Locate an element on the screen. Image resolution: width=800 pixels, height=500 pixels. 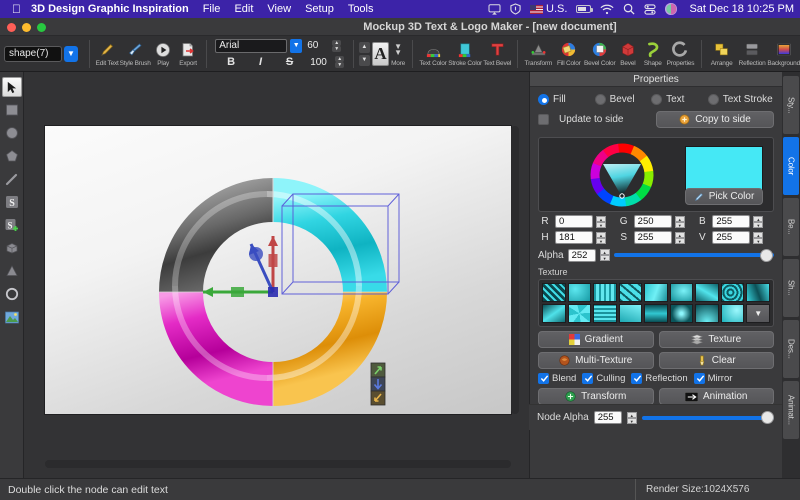
node-alpha-stepper: ▲ ▼ is located at coordinates (631, 417).